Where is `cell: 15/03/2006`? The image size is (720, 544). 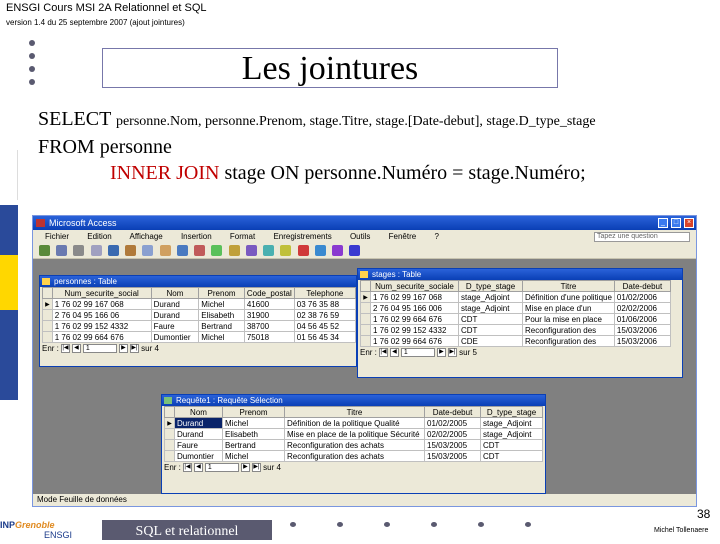 cell: 15/03/2006 is located at coordinates (642, 330).